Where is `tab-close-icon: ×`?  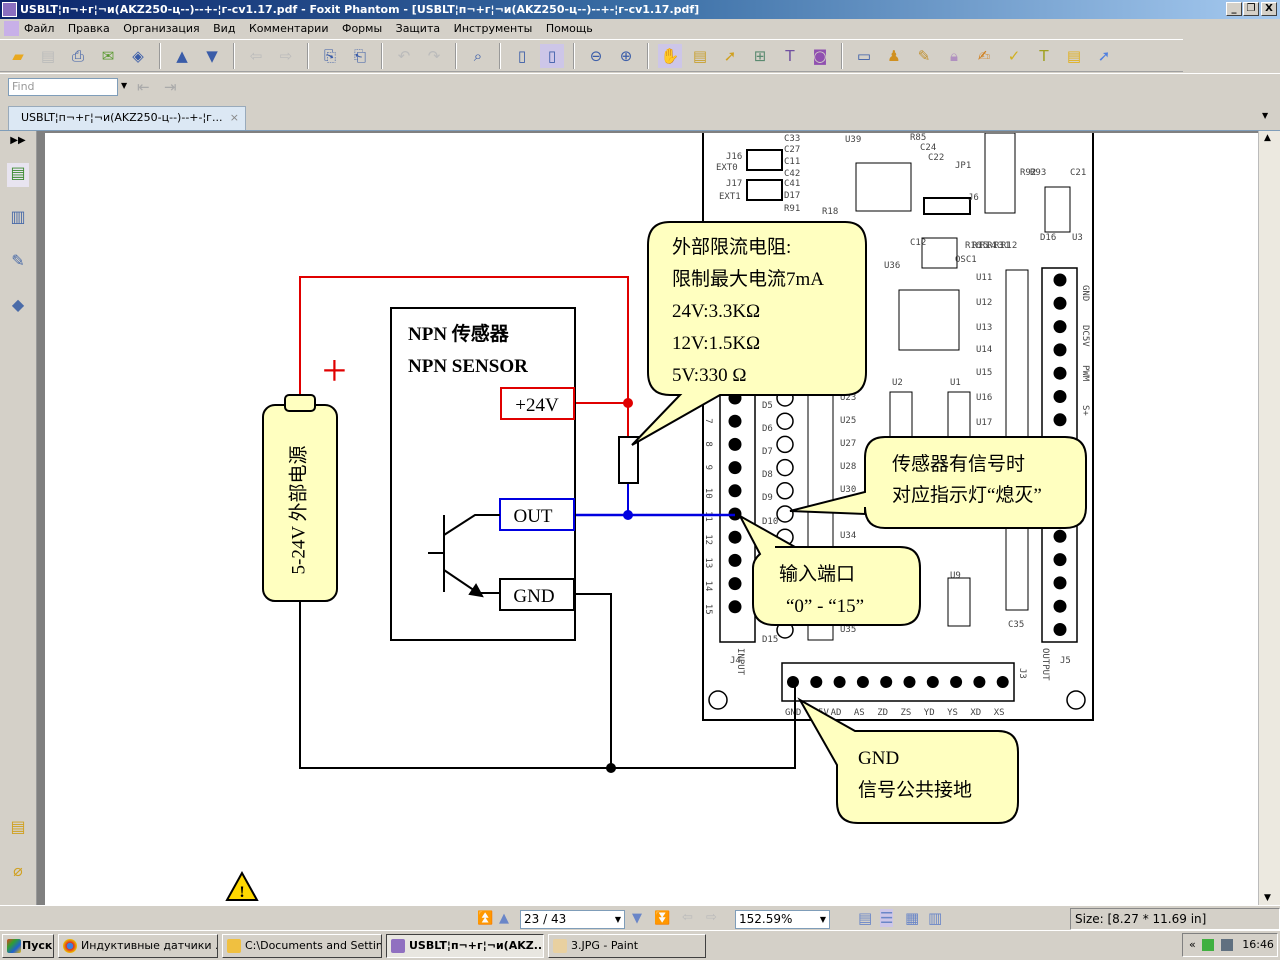 tab-close-icon: × is located at coordinates (234, 118).